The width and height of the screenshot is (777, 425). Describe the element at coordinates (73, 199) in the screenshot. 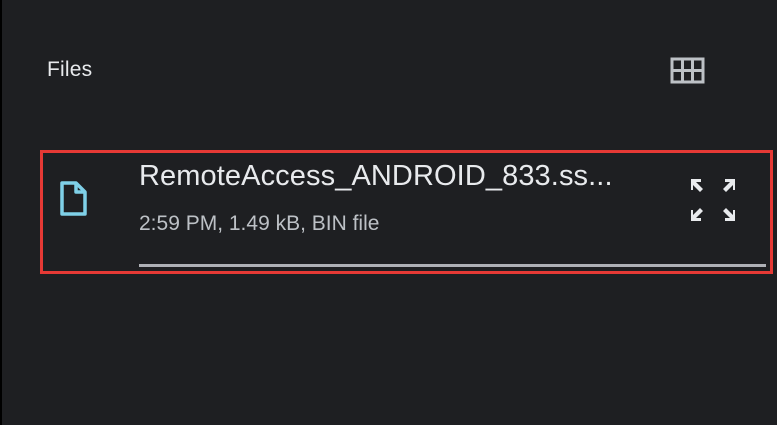

I see `file-icon` at that location.